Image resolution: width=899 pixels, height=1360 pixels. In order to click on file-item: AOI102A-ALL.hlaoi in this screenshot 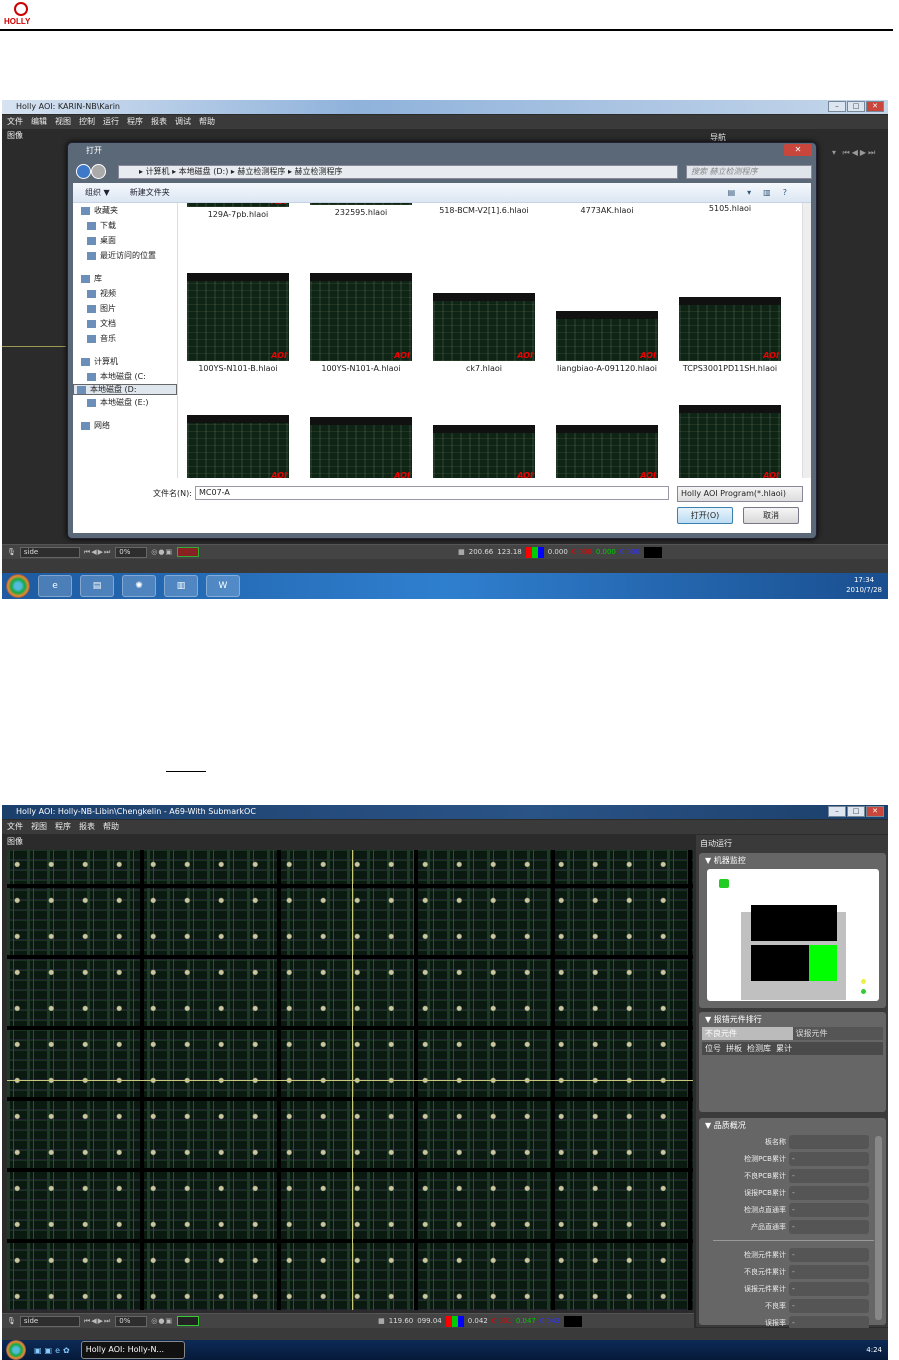, I will do `click(361, 447)`.